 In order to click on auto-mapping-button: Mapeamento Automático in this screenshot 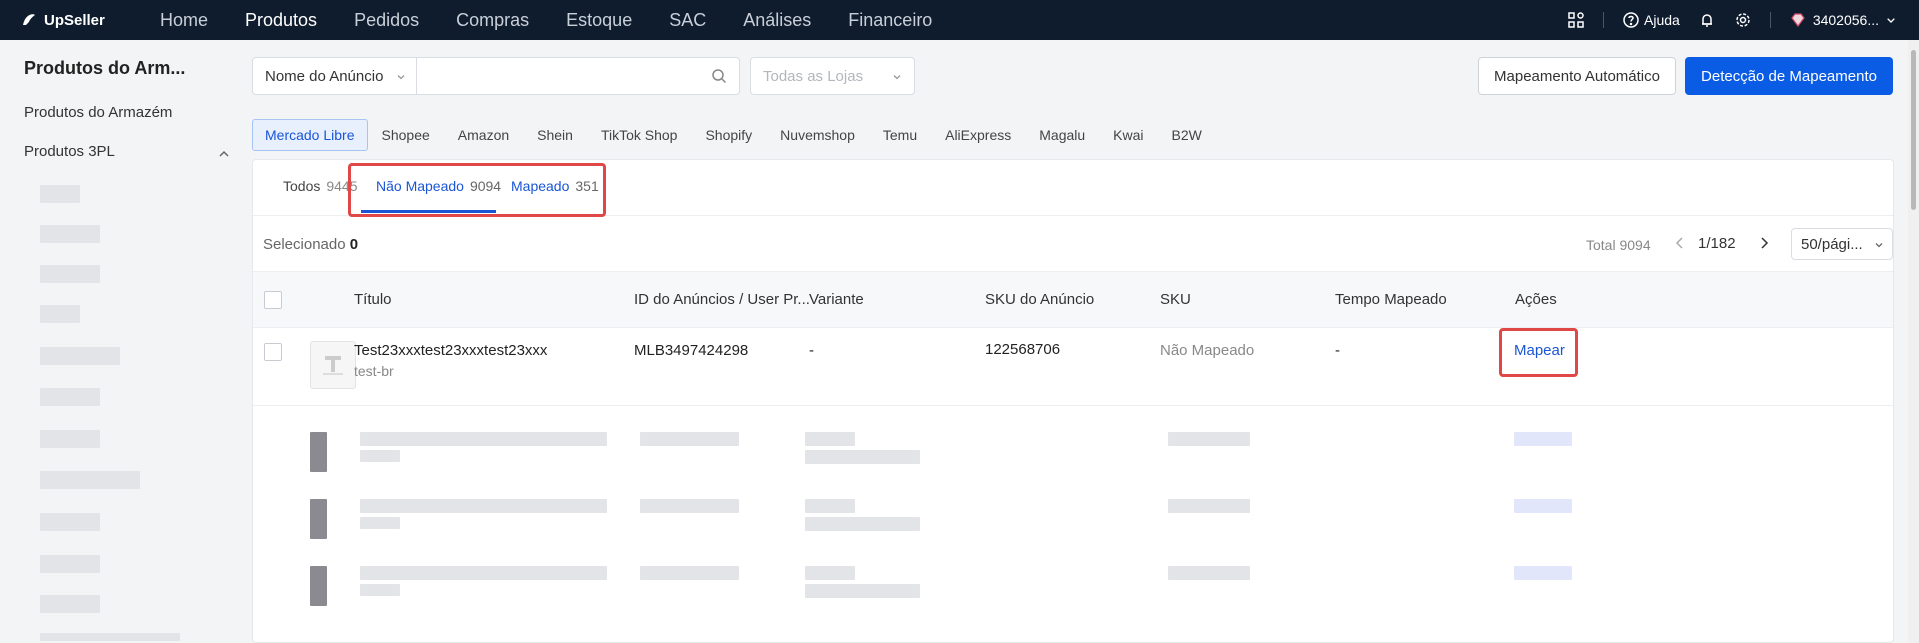, I will do `click(1577, 76)`.